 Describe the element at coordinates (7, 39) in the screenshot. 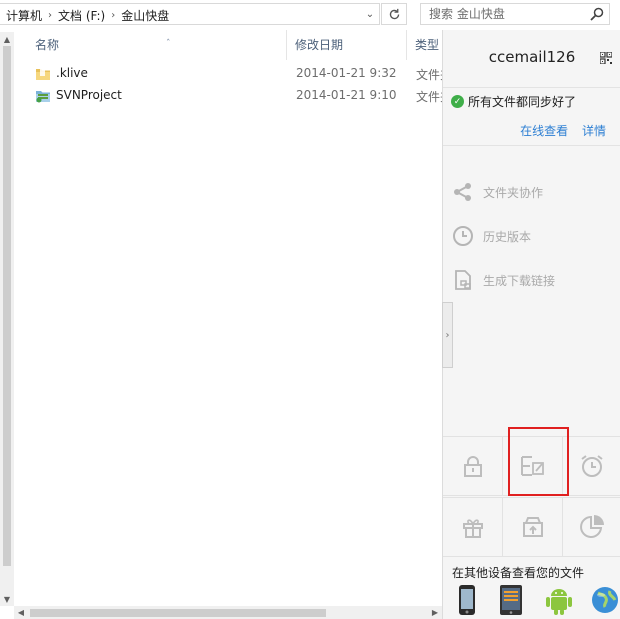

I see `scroll-up-icon: ▲` at that location.